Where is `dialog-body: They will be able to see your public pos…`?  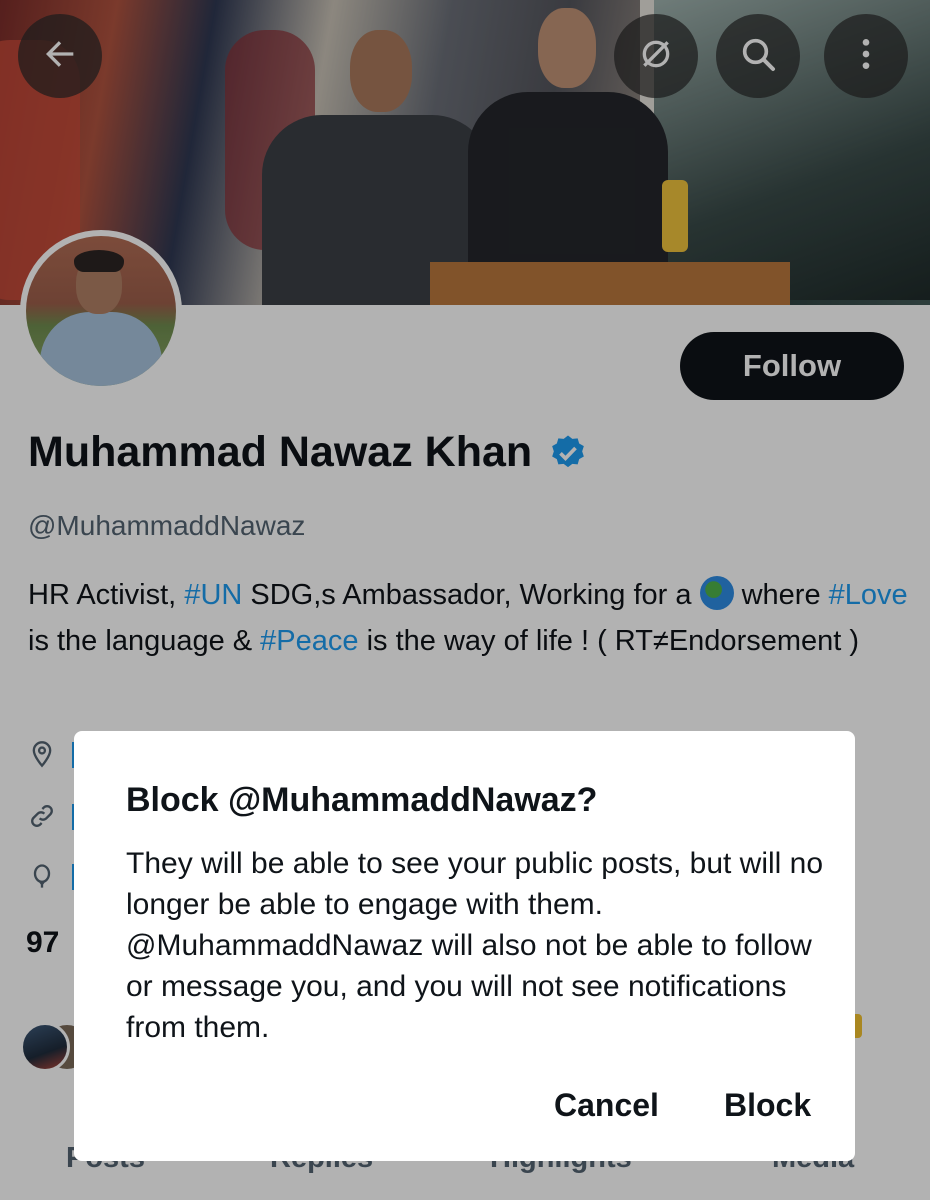
dialog-body: They will be able to see your public pos… is located at coordinates (475, 945).